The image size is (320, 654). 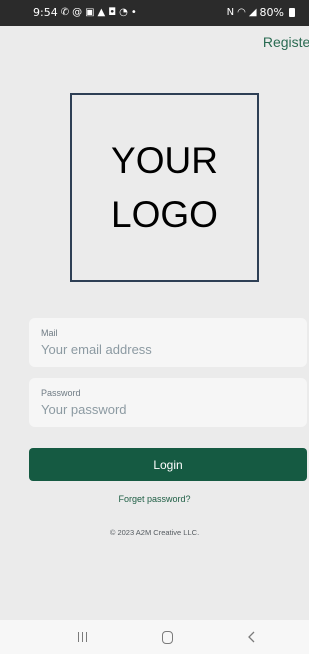 I want to click on password-field: Password, so click(x=168, y=402).